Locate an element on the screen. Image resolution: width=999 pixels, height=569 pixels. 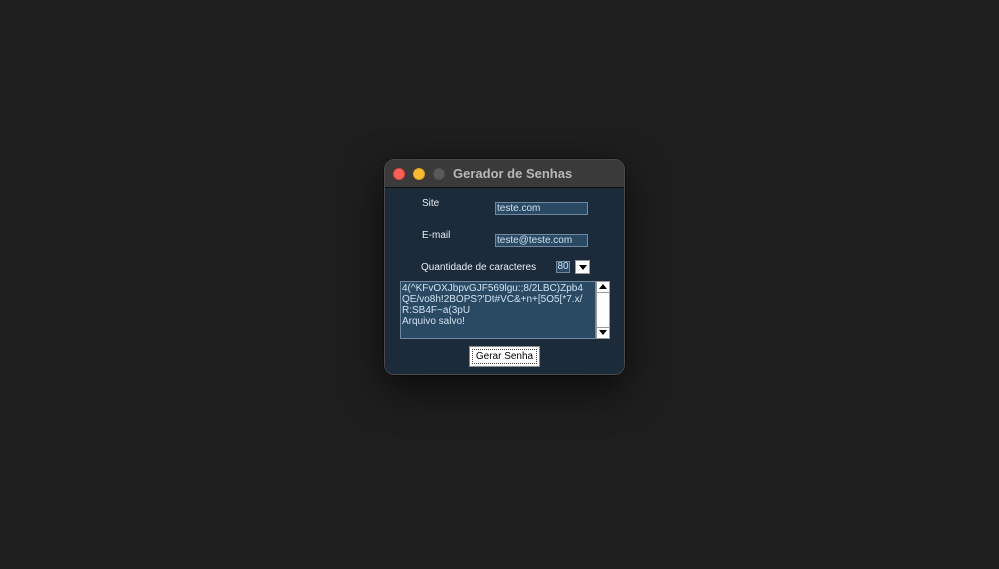
window-title: Gerador de Senhas is located at coordinates (513, 173).